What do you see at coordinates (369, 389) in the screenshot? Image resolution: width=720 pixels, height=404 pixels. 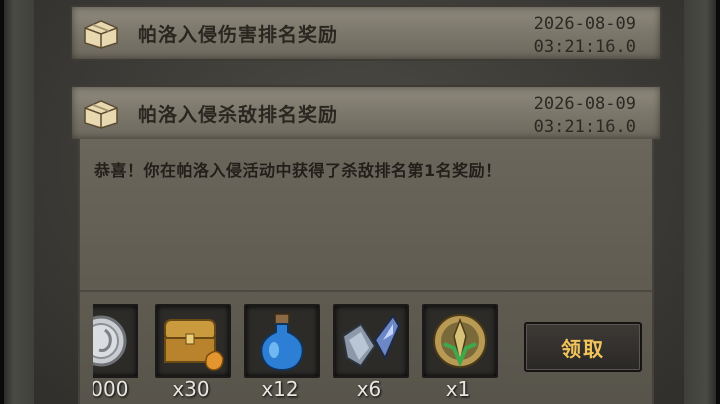 I see `reward-qty: x6` at bounding box center [369, 389].